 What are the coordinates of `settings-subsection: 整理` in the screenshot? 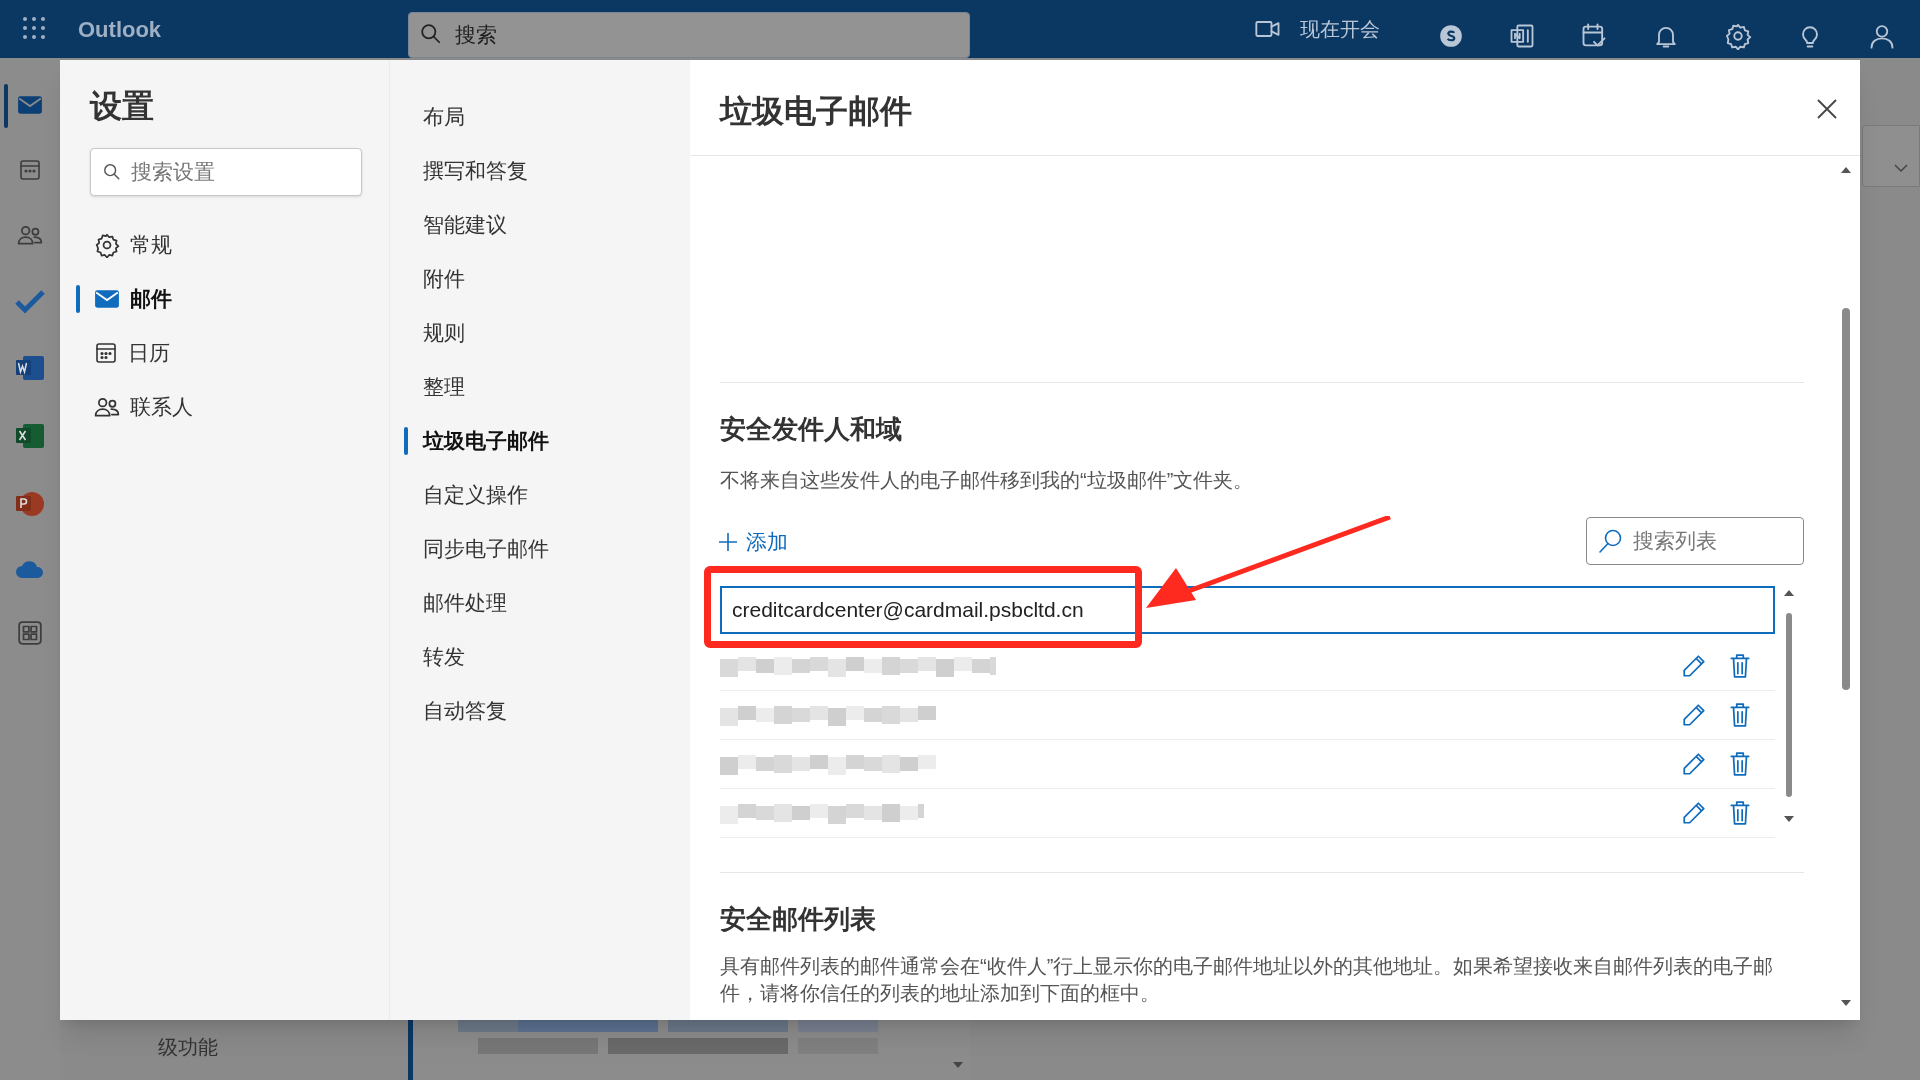 It's located at (444, 387).